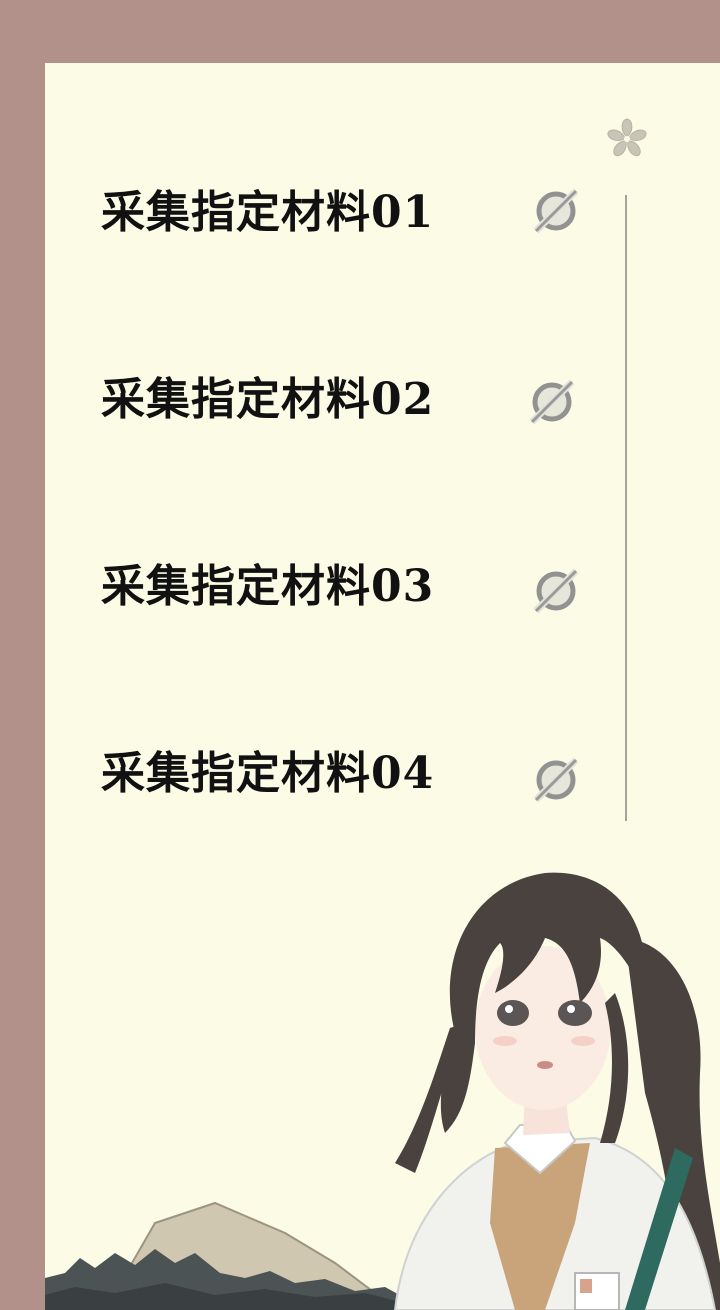  What do you see at coordinates (225, 1255) in the screenshot?
I see `mountain-landscape` at bounding box center [225, 1255].